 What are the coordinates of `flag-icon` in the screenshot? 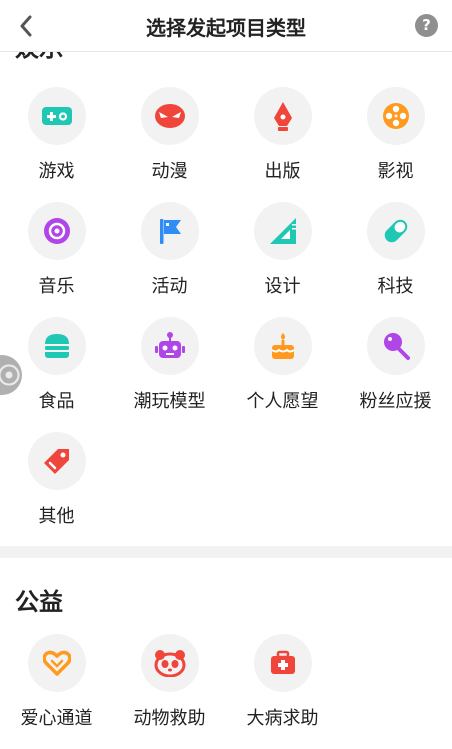 It's located at (170, 231).